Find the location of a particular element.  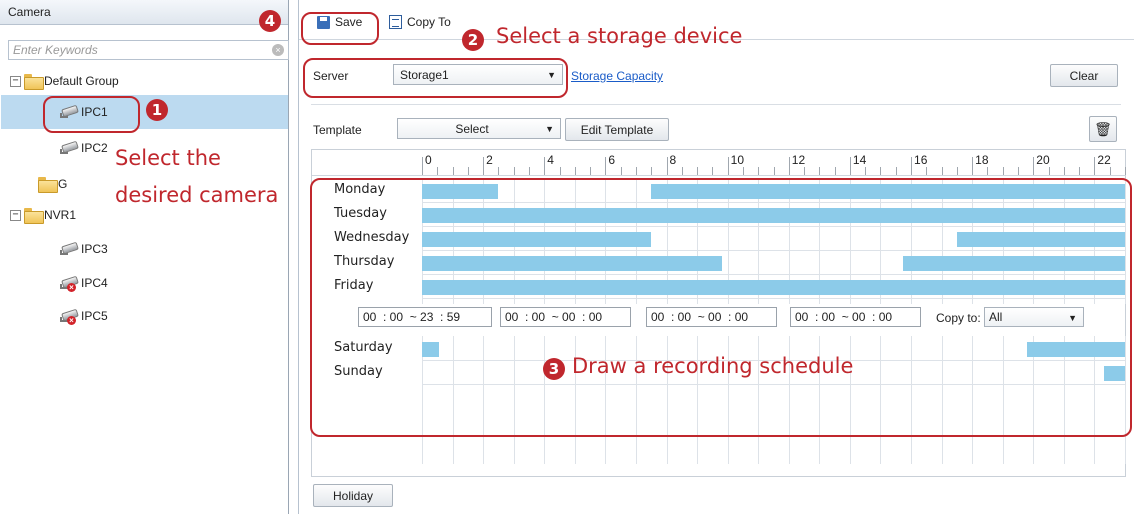

delete-icon: 🗑 is located at coordinates (1103, 129).